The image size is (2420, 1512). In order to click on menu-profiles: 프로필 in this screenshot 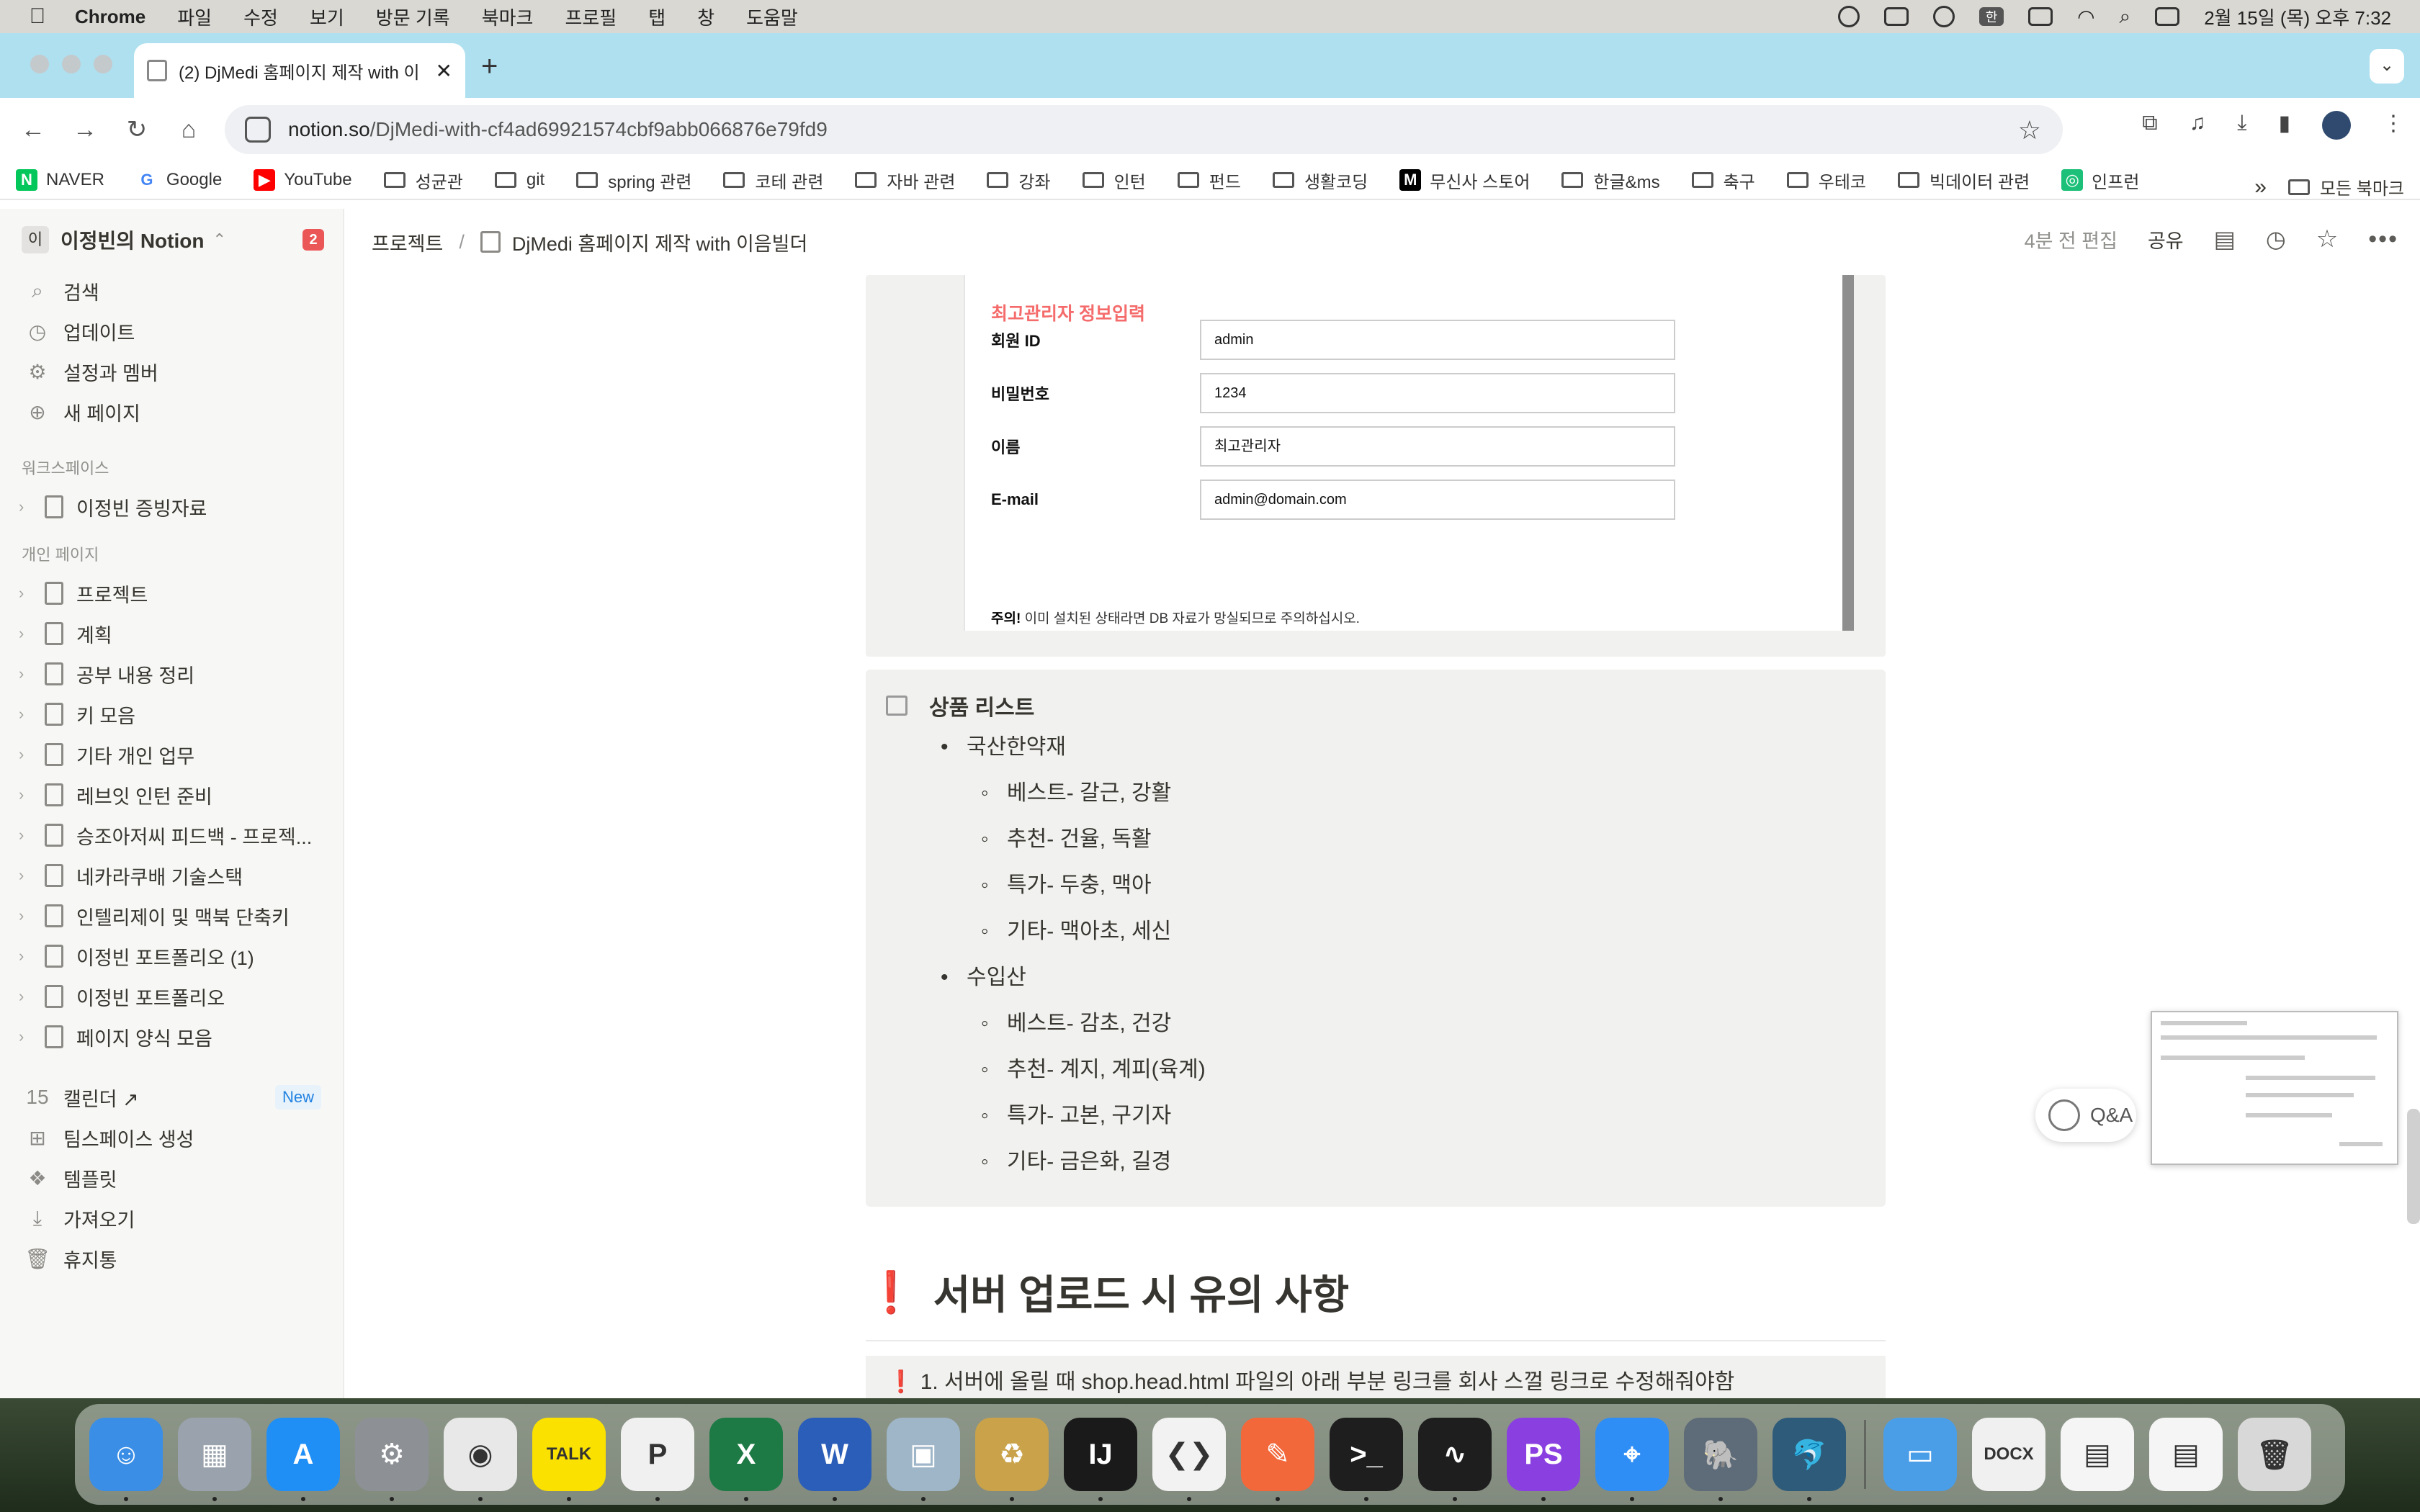, I will do `click(591, 17)`.